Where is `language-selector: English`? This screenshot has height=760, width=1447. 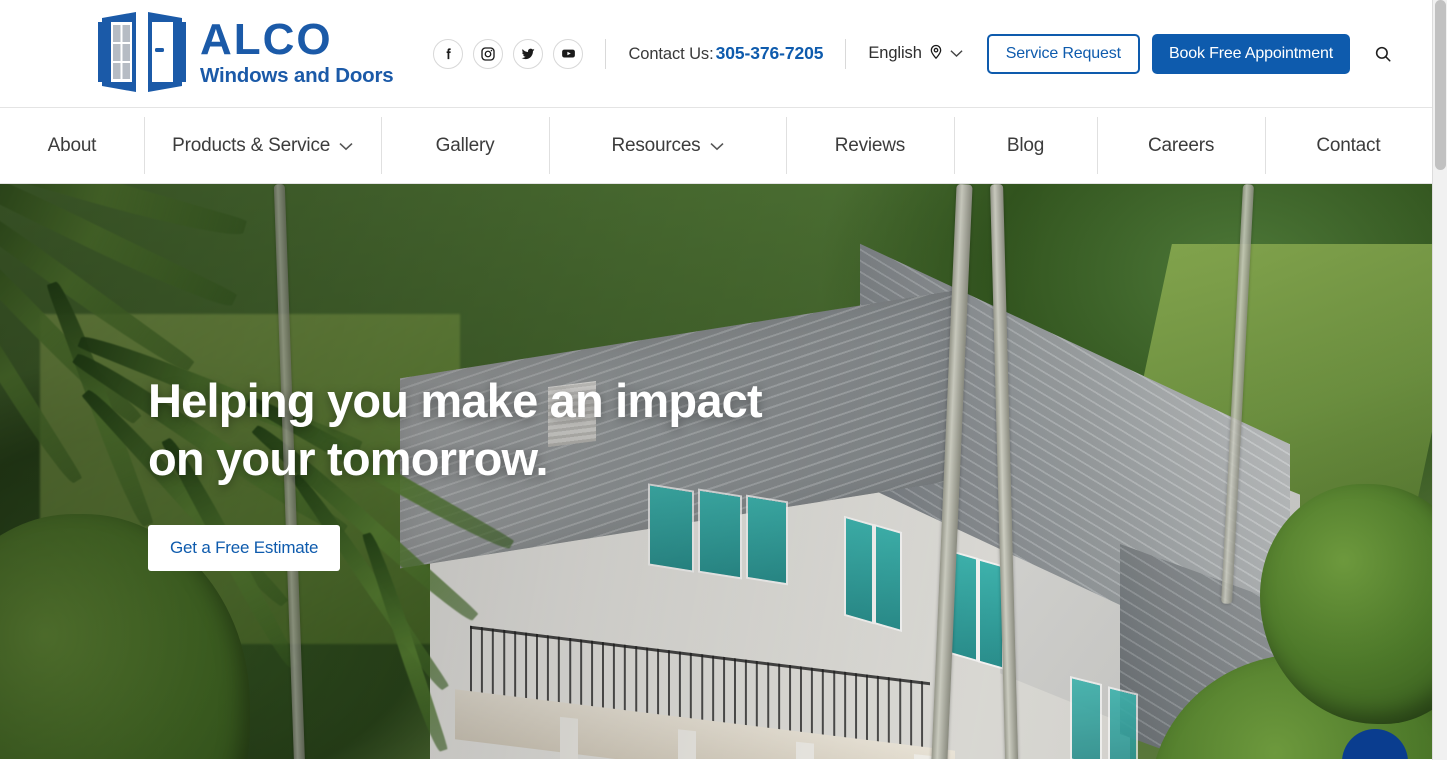 language-selector: English is located at coordinates (915, 54).